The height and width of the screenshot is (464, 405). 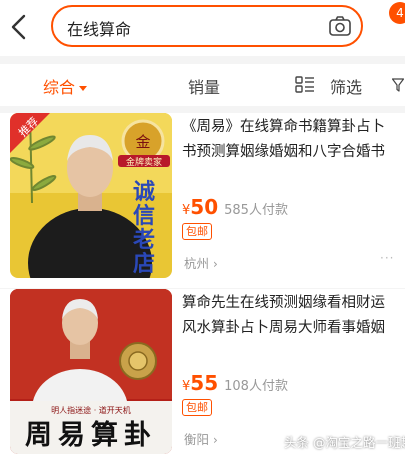 What do you see at coordinates (397, 13) in the screenshot?
I see `notification-badge: 4` at bounding box center [397, 13].